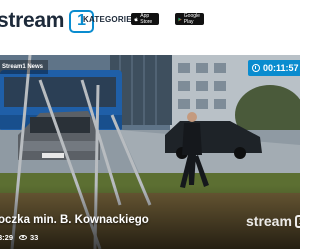  What do you see at coordinates (34, 237) in the screenshot?
I see `view-count: 33` at bounding box center [34, 237].